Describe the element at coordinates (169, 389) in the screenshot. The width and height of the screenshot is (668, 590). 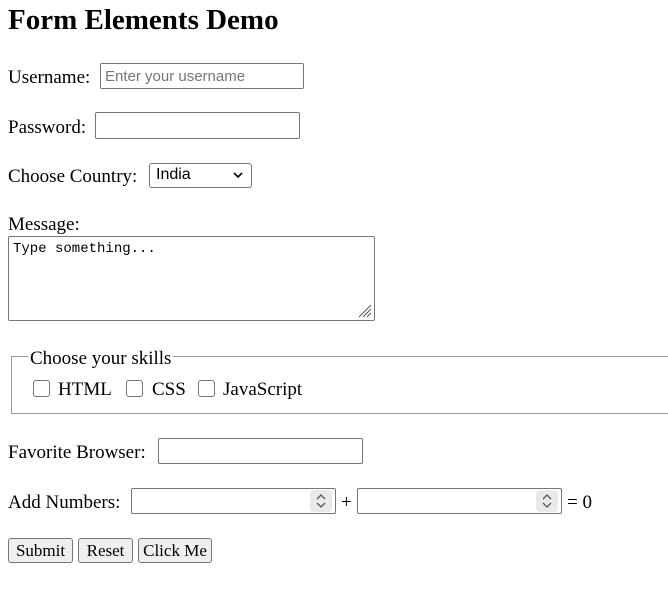
I see `css-checkbox-label: CSS` at that location.